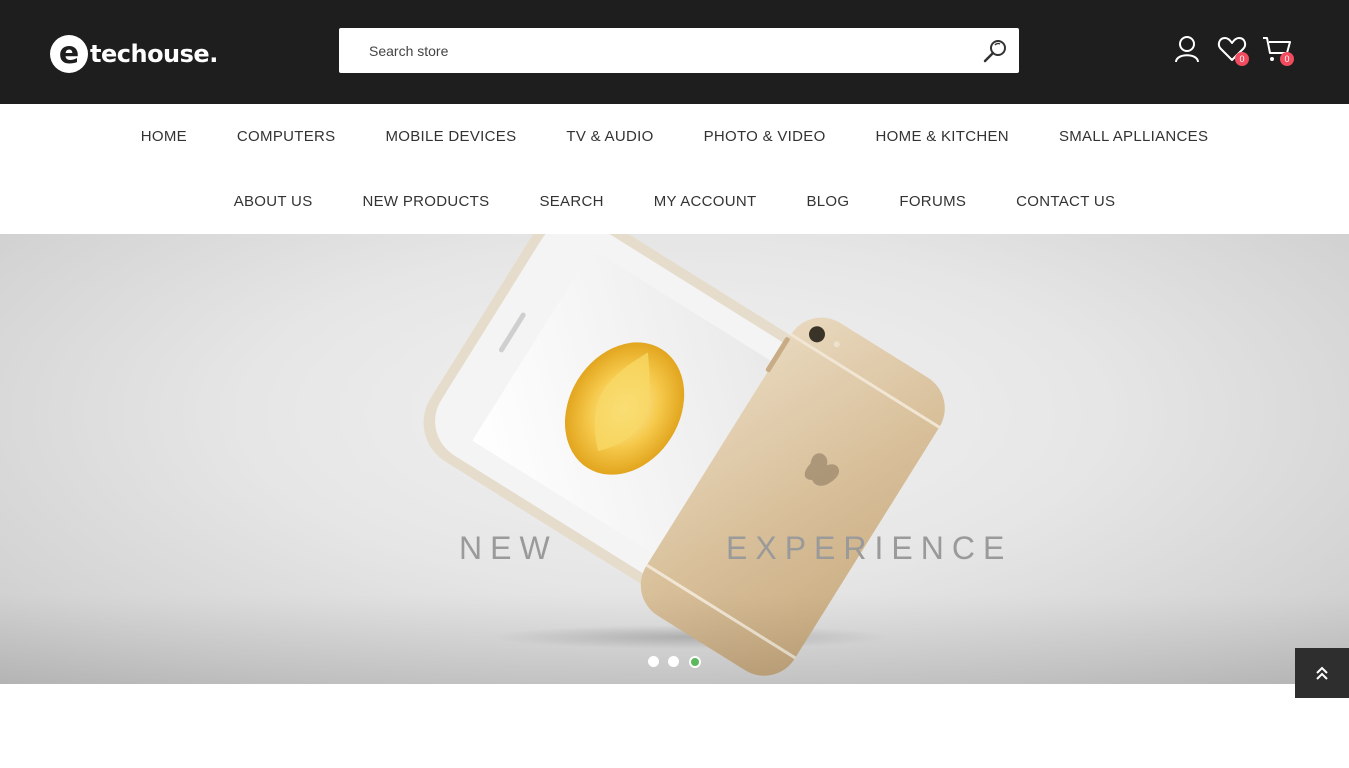  Describe the element at coordinates (286, 137) in the screenshot. I see `nav-item-computers: COMPUTERS` at that location.